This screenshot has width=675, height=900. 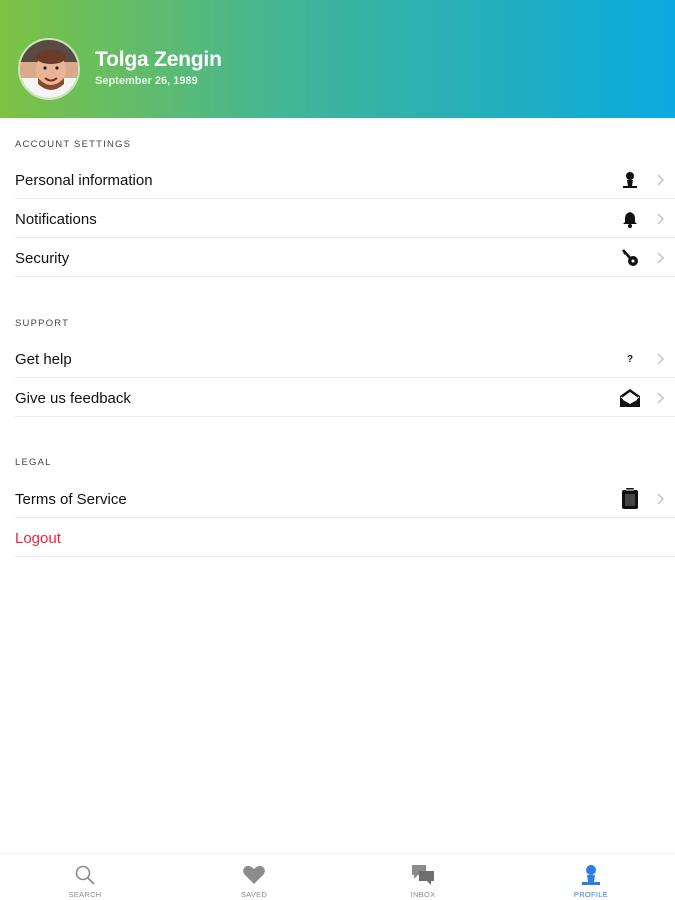 I want to click on row-terms-of-service: Terms of Service, so click(x=345, y=499).